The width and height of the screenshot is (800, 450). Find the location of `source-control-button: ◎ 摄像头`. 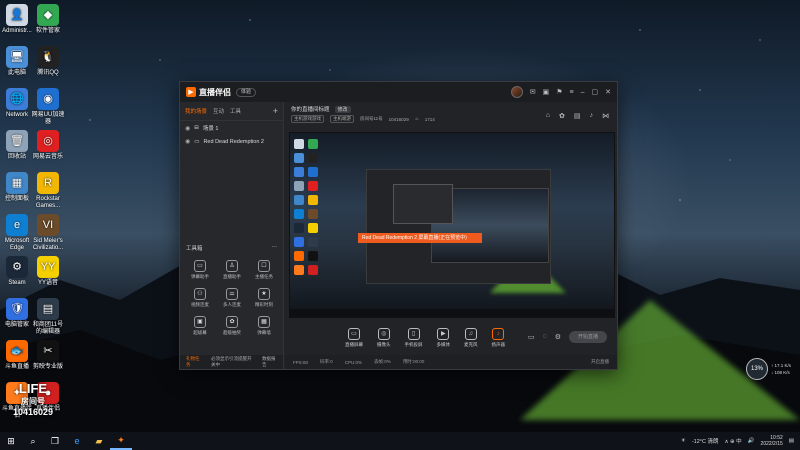

source-control-button: ◎ 摄像头 is located at coordinates (384, 338).